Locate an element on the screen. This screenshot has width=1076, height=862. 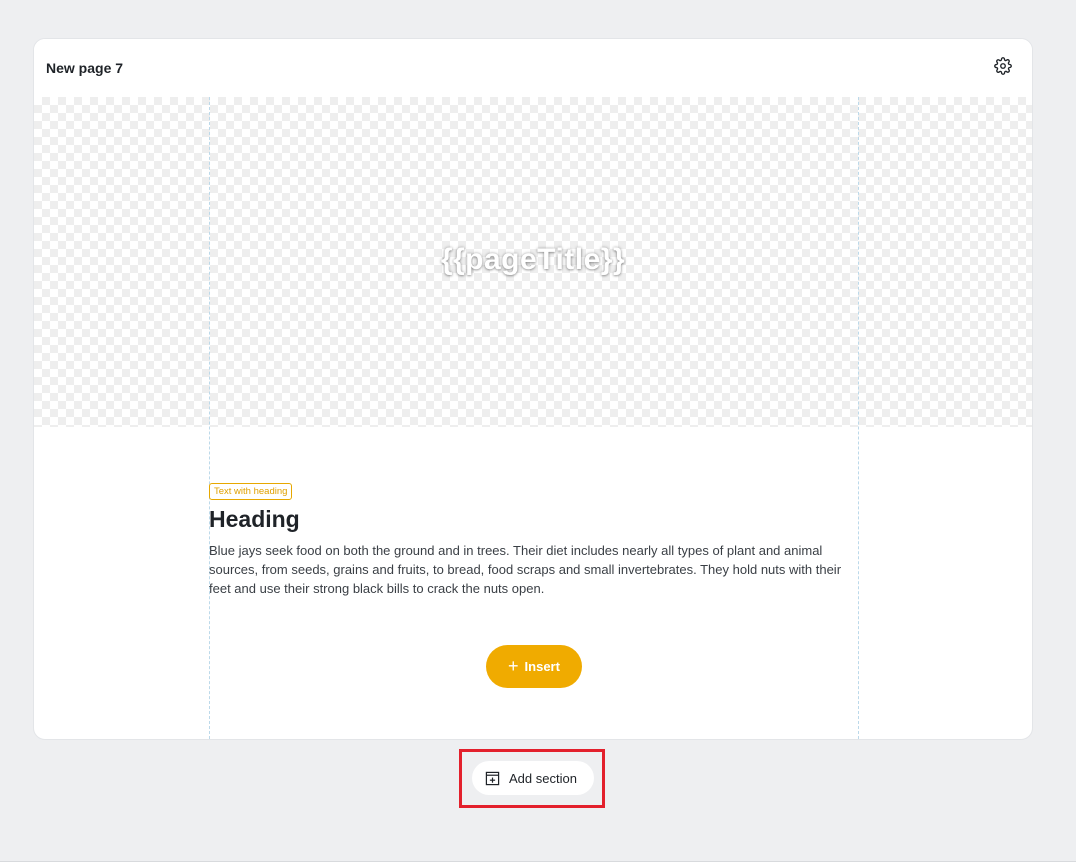
card-header: New page 7 is located at coordinates (533, 68).